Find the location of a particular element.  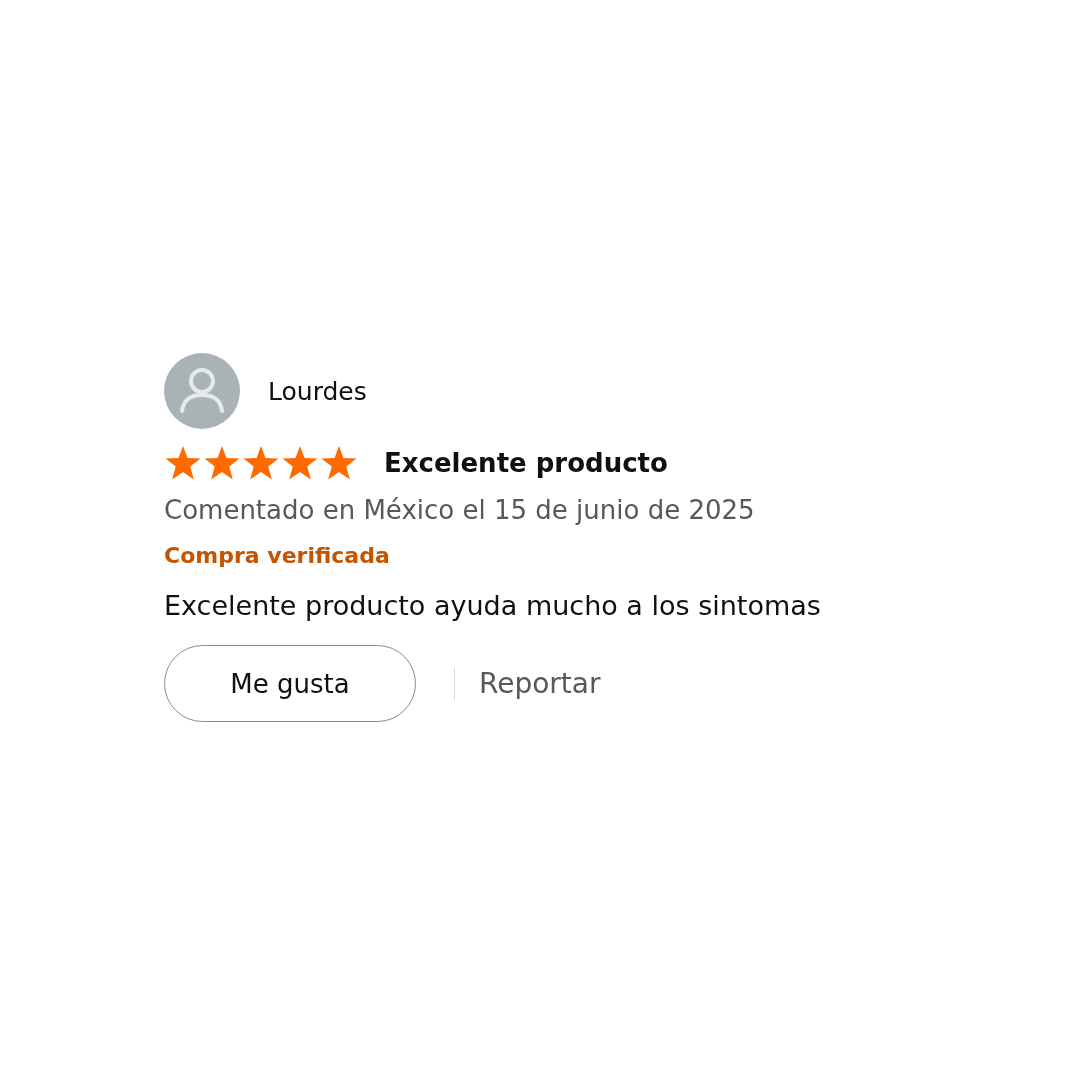

review-title: Excelente producto is located at coordinates (526, 463).